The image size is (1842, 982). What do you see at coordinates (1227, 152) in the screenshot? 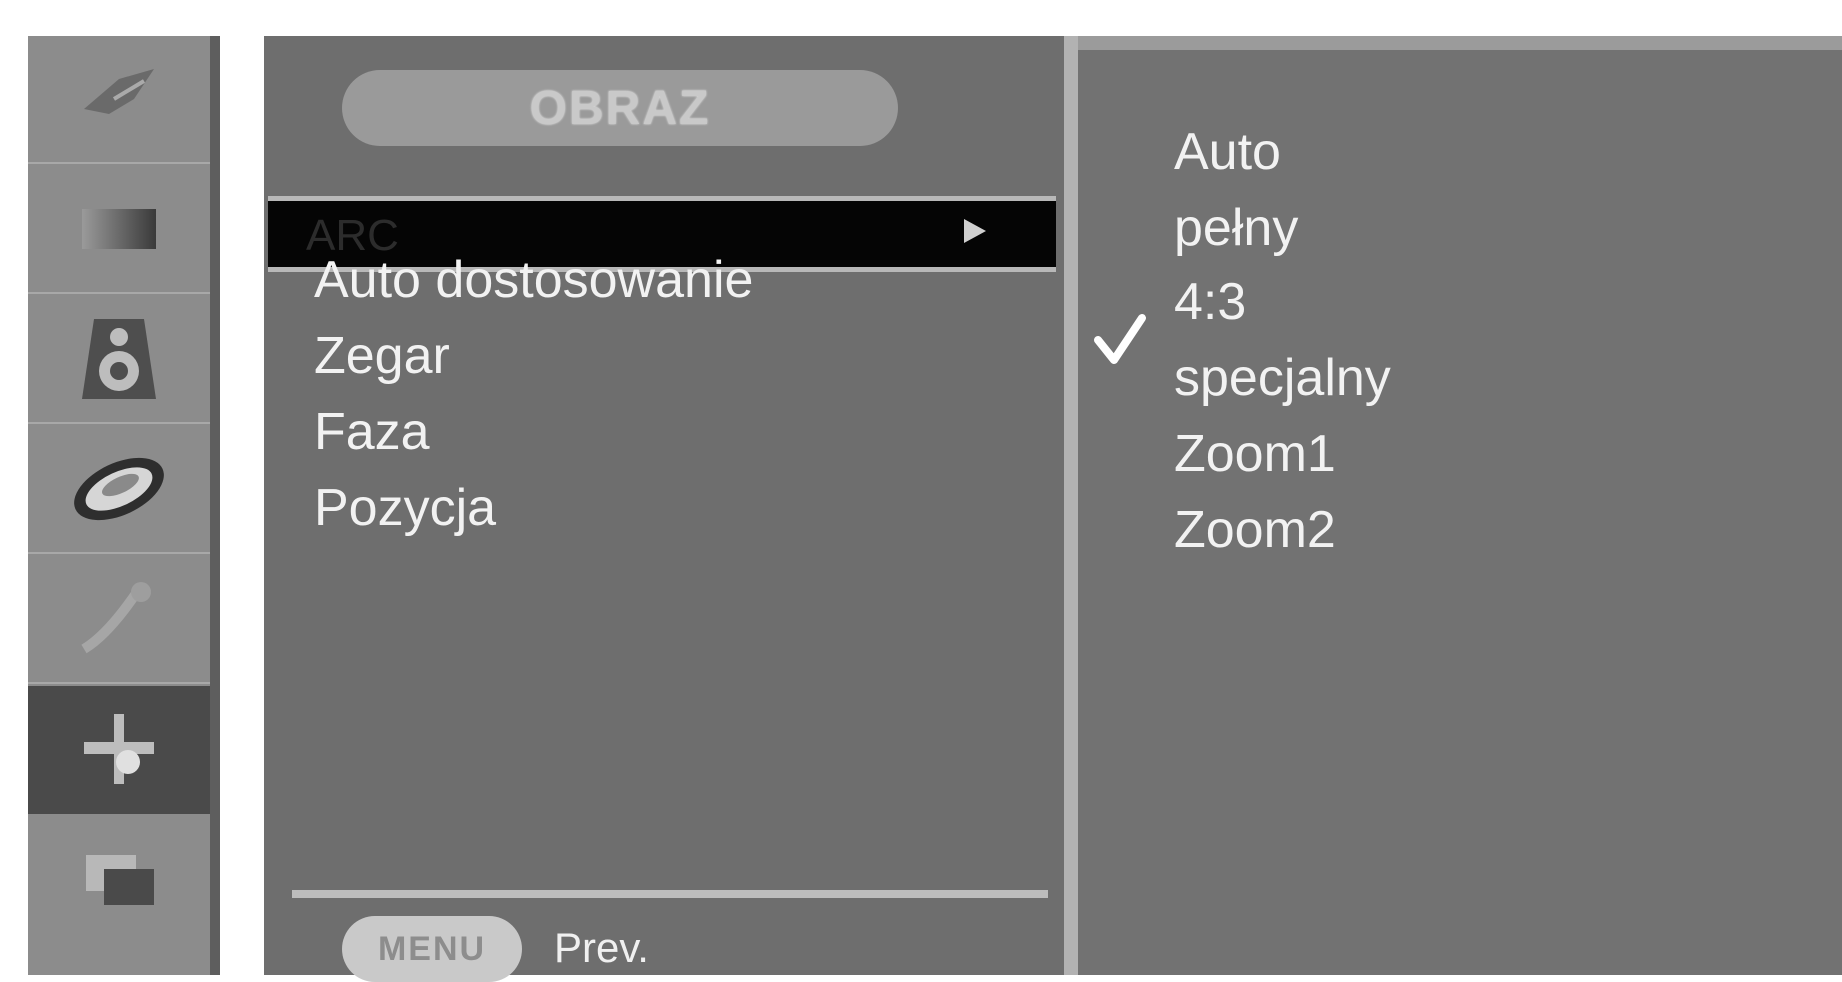
I see `option-auto: Auto` at bounding box center [1227, 152].